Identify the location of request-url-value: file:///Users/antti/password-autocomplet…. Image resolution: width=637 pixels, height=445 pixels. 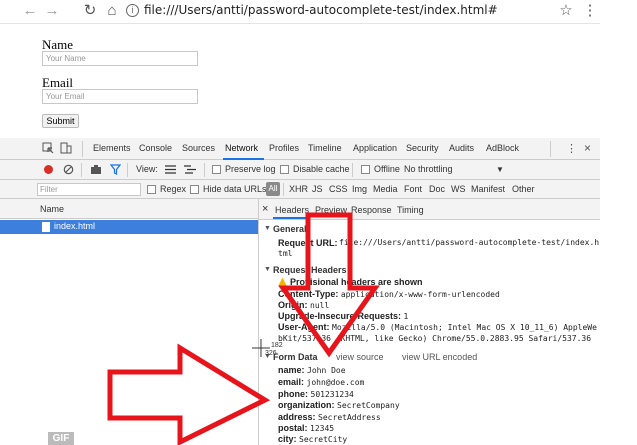
(469, 242).